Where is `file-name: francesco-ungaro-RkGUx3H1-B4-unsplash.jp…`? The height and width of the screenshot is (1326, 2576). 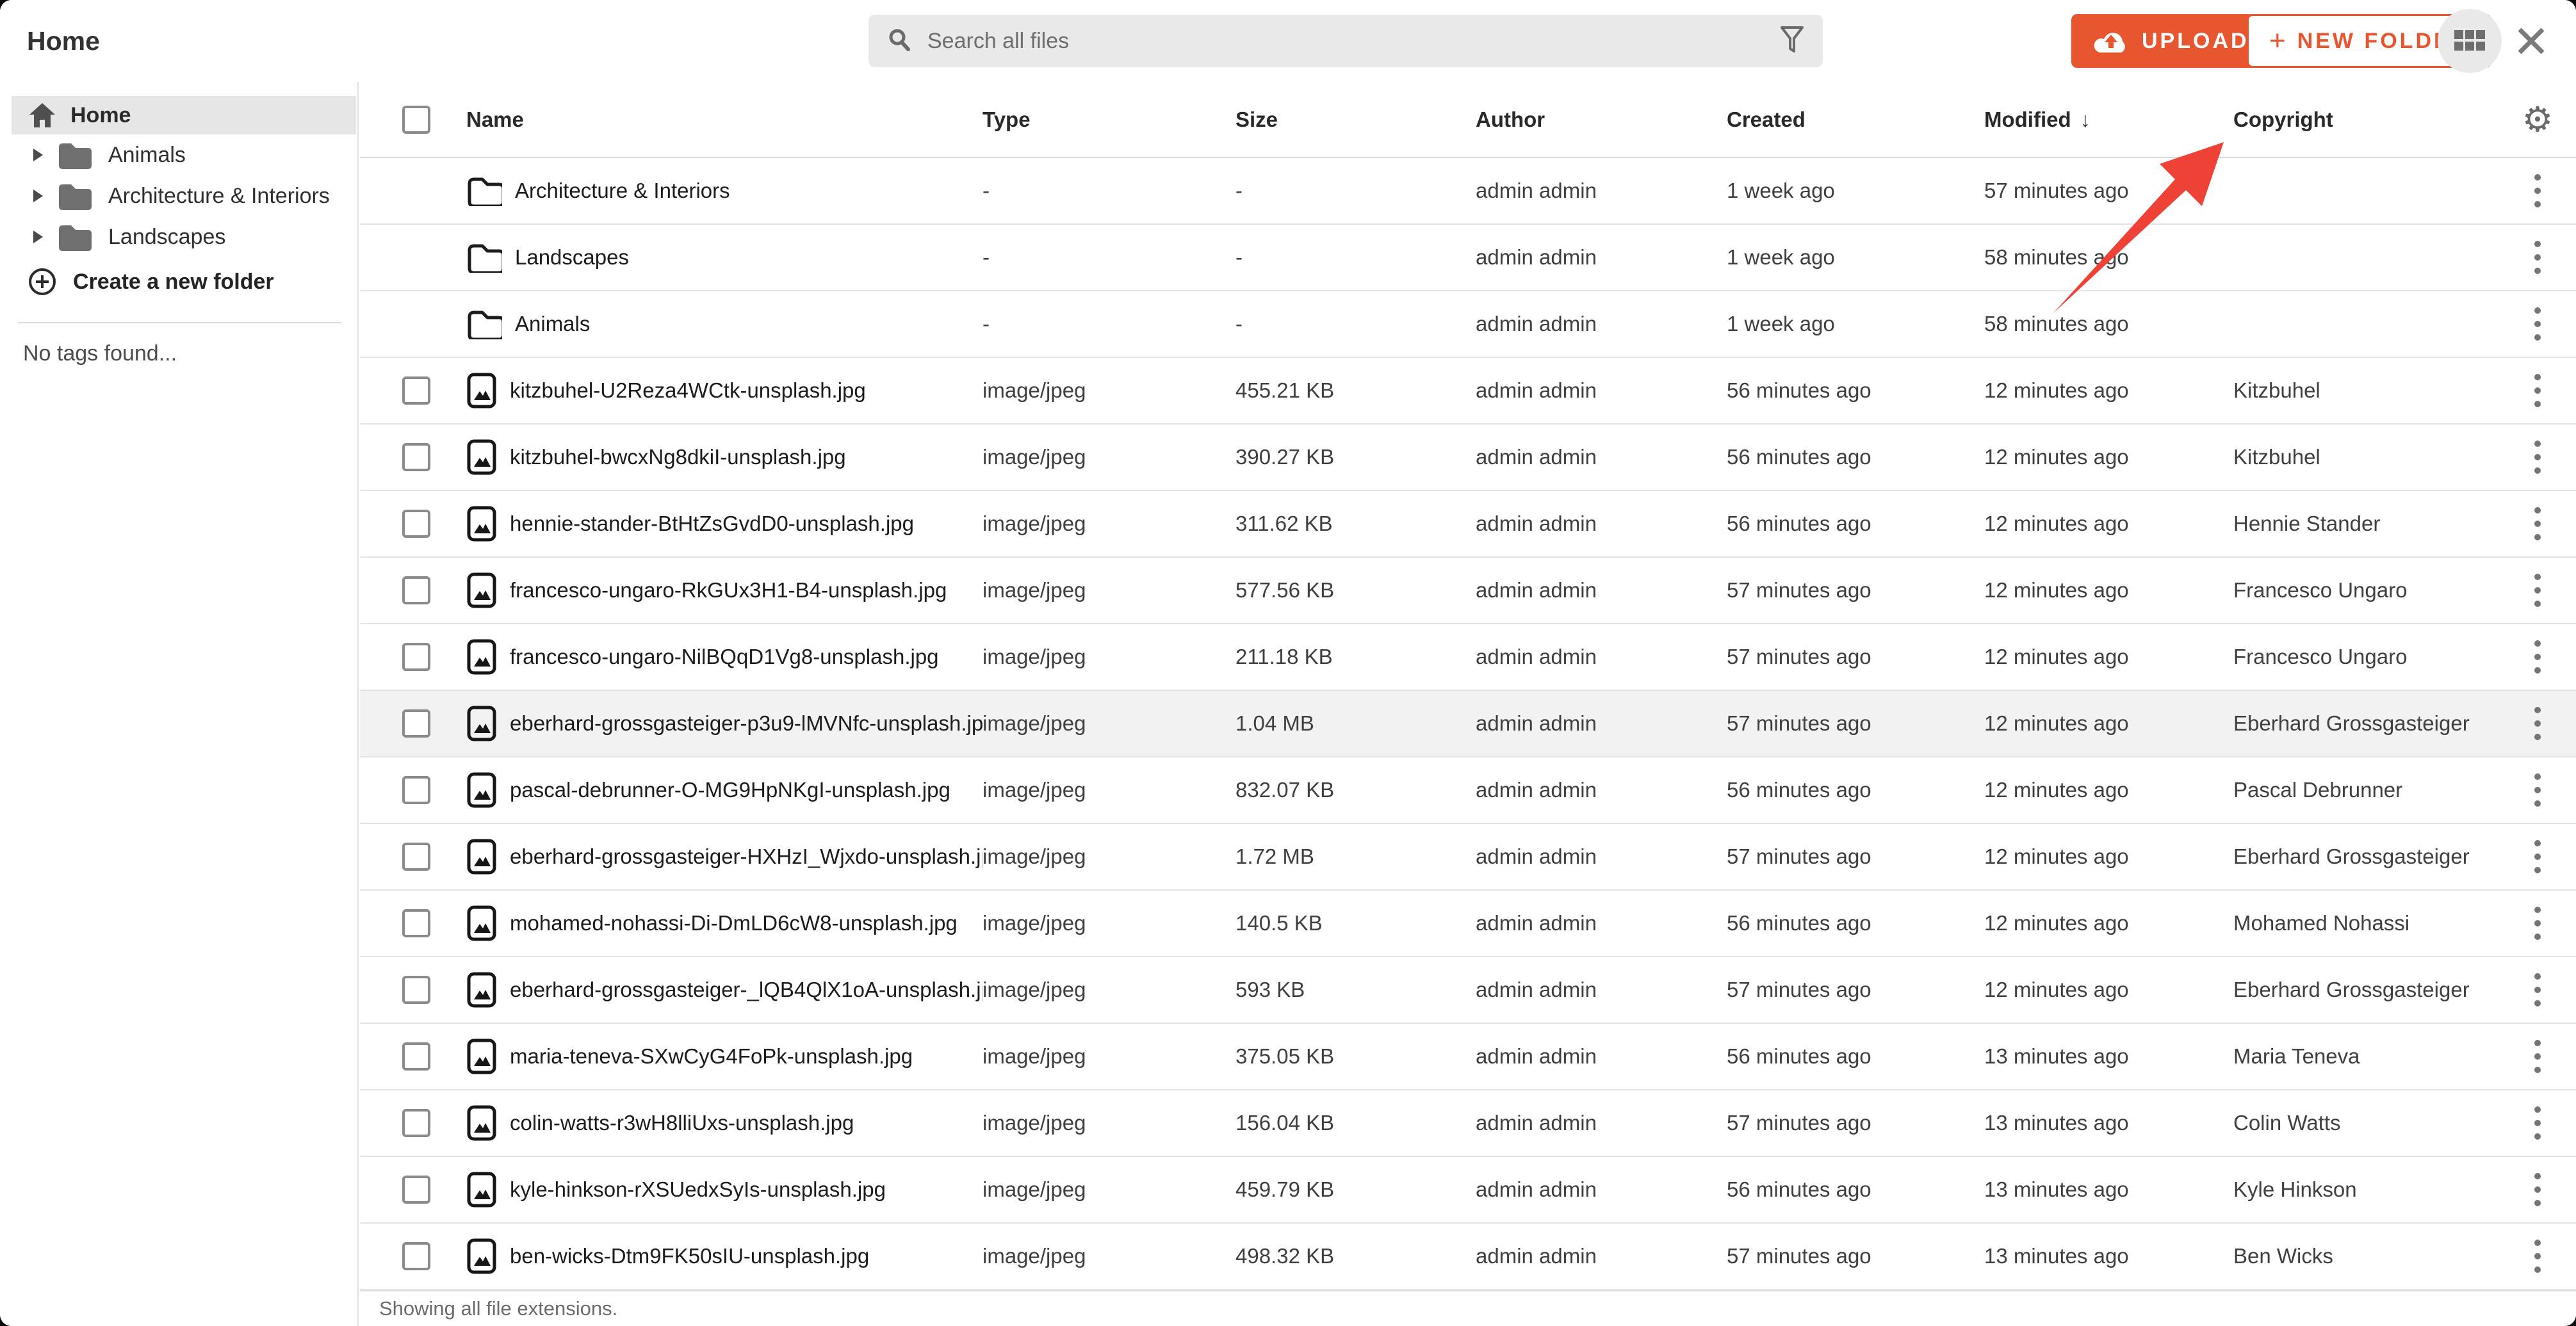 file-name: francesco-ungaro-RkGUx3H1-B4-unsplash.jp… is located at coordinates (728, 590).